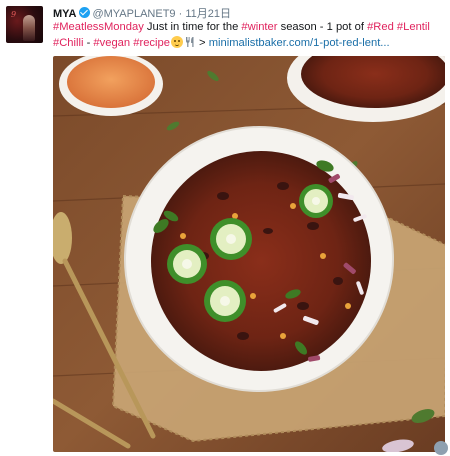 This screenshot has width=450, height=456. What do you see at coordinates (380, 27) in the screenshot?
I see `hashtag-red: #Red` at bounding box center [380, 27].